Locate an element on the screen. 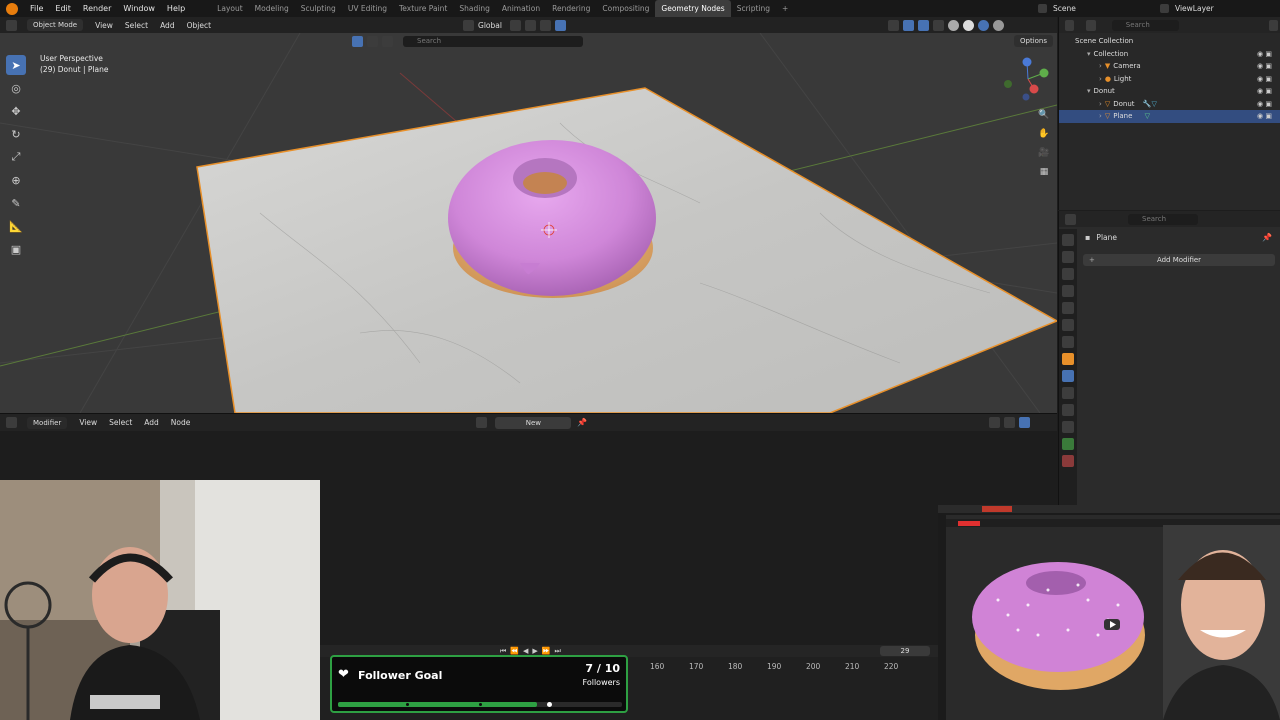 The image size is (1280, 720). viewport-menu-add: Add is located at coordinates (167, 25).